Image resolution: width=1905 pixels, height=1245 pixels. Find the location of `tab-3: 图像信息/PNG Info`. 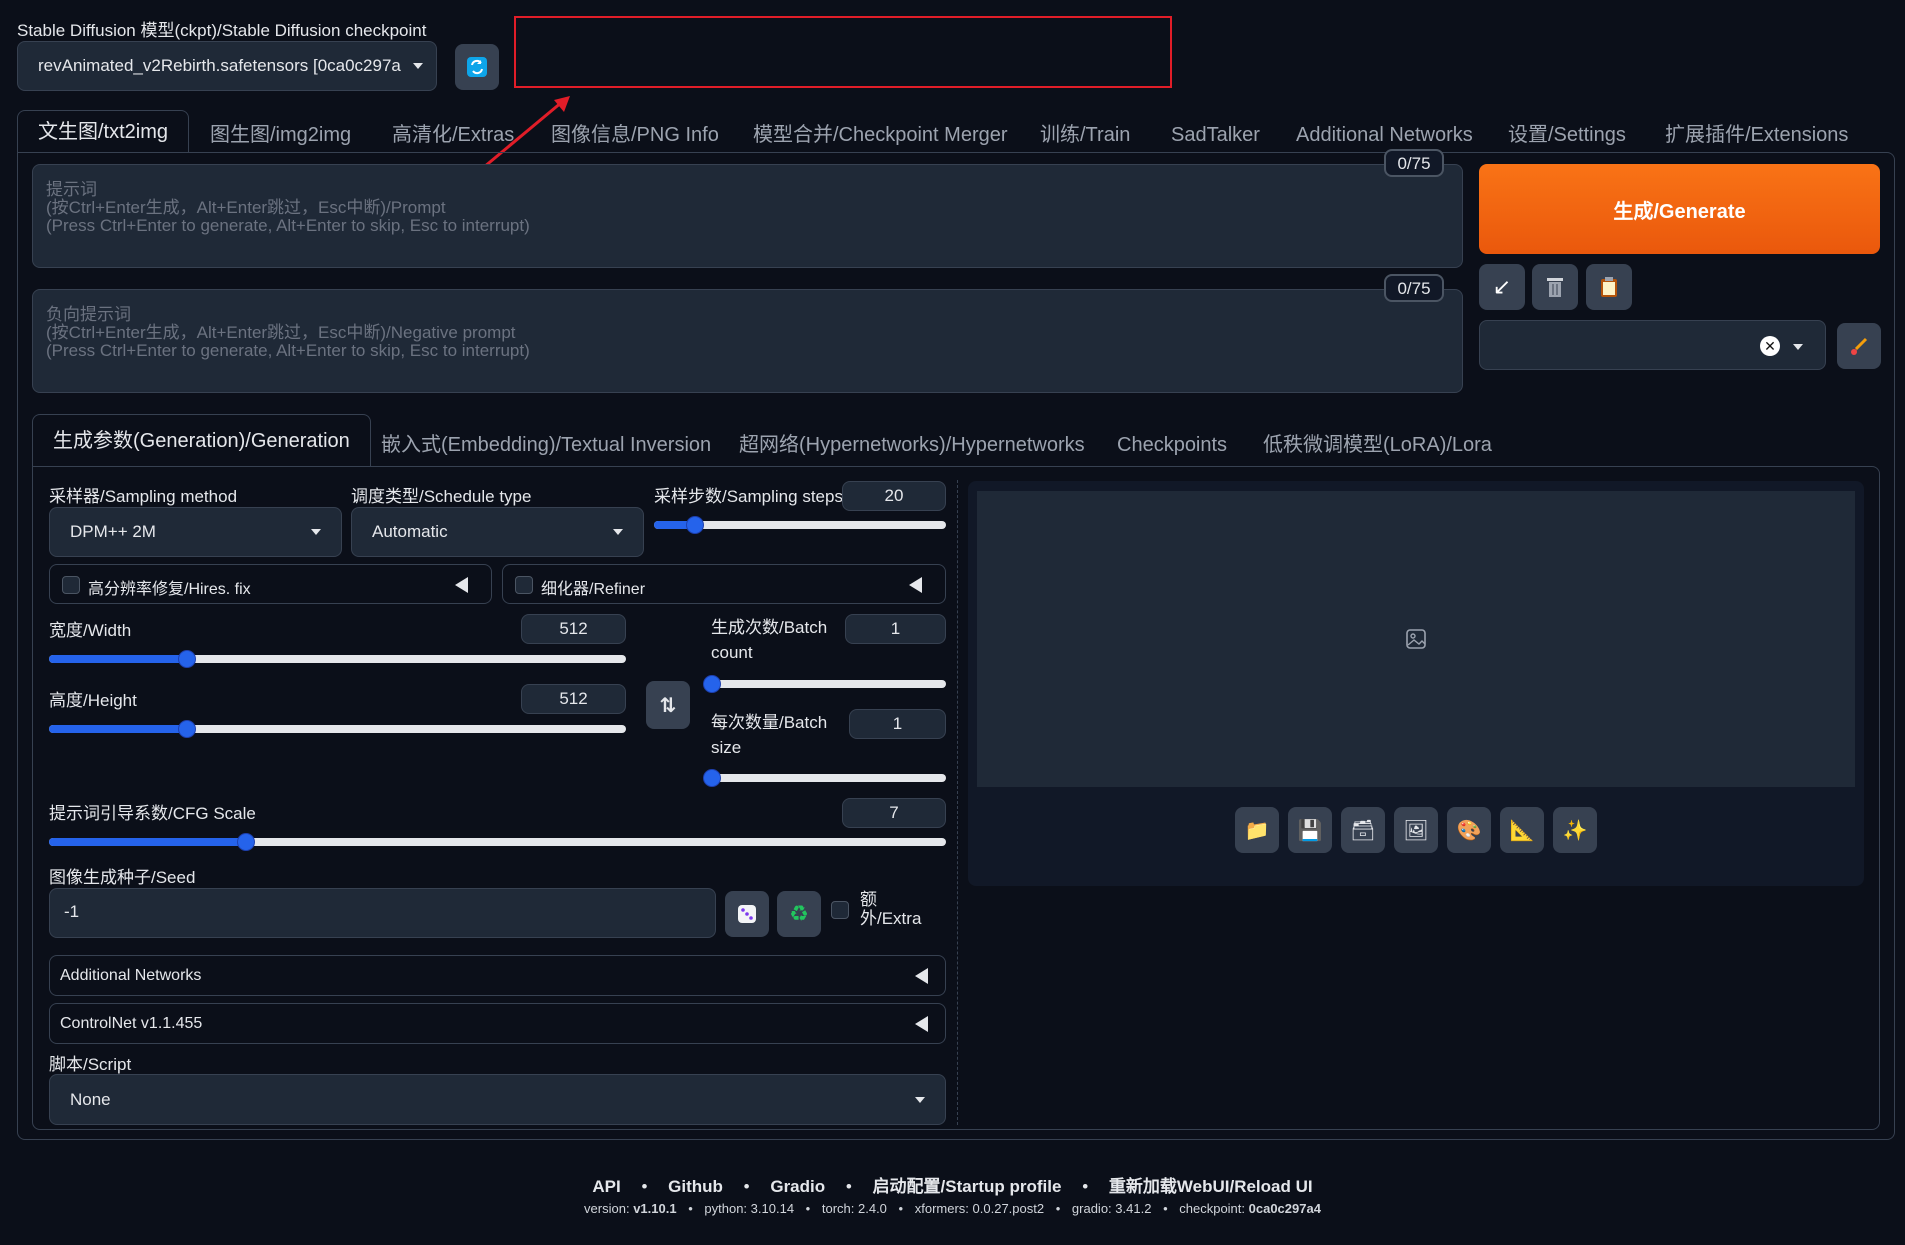

tab-3: 图像信息/PNG Info is located at coordinates (635, 135).